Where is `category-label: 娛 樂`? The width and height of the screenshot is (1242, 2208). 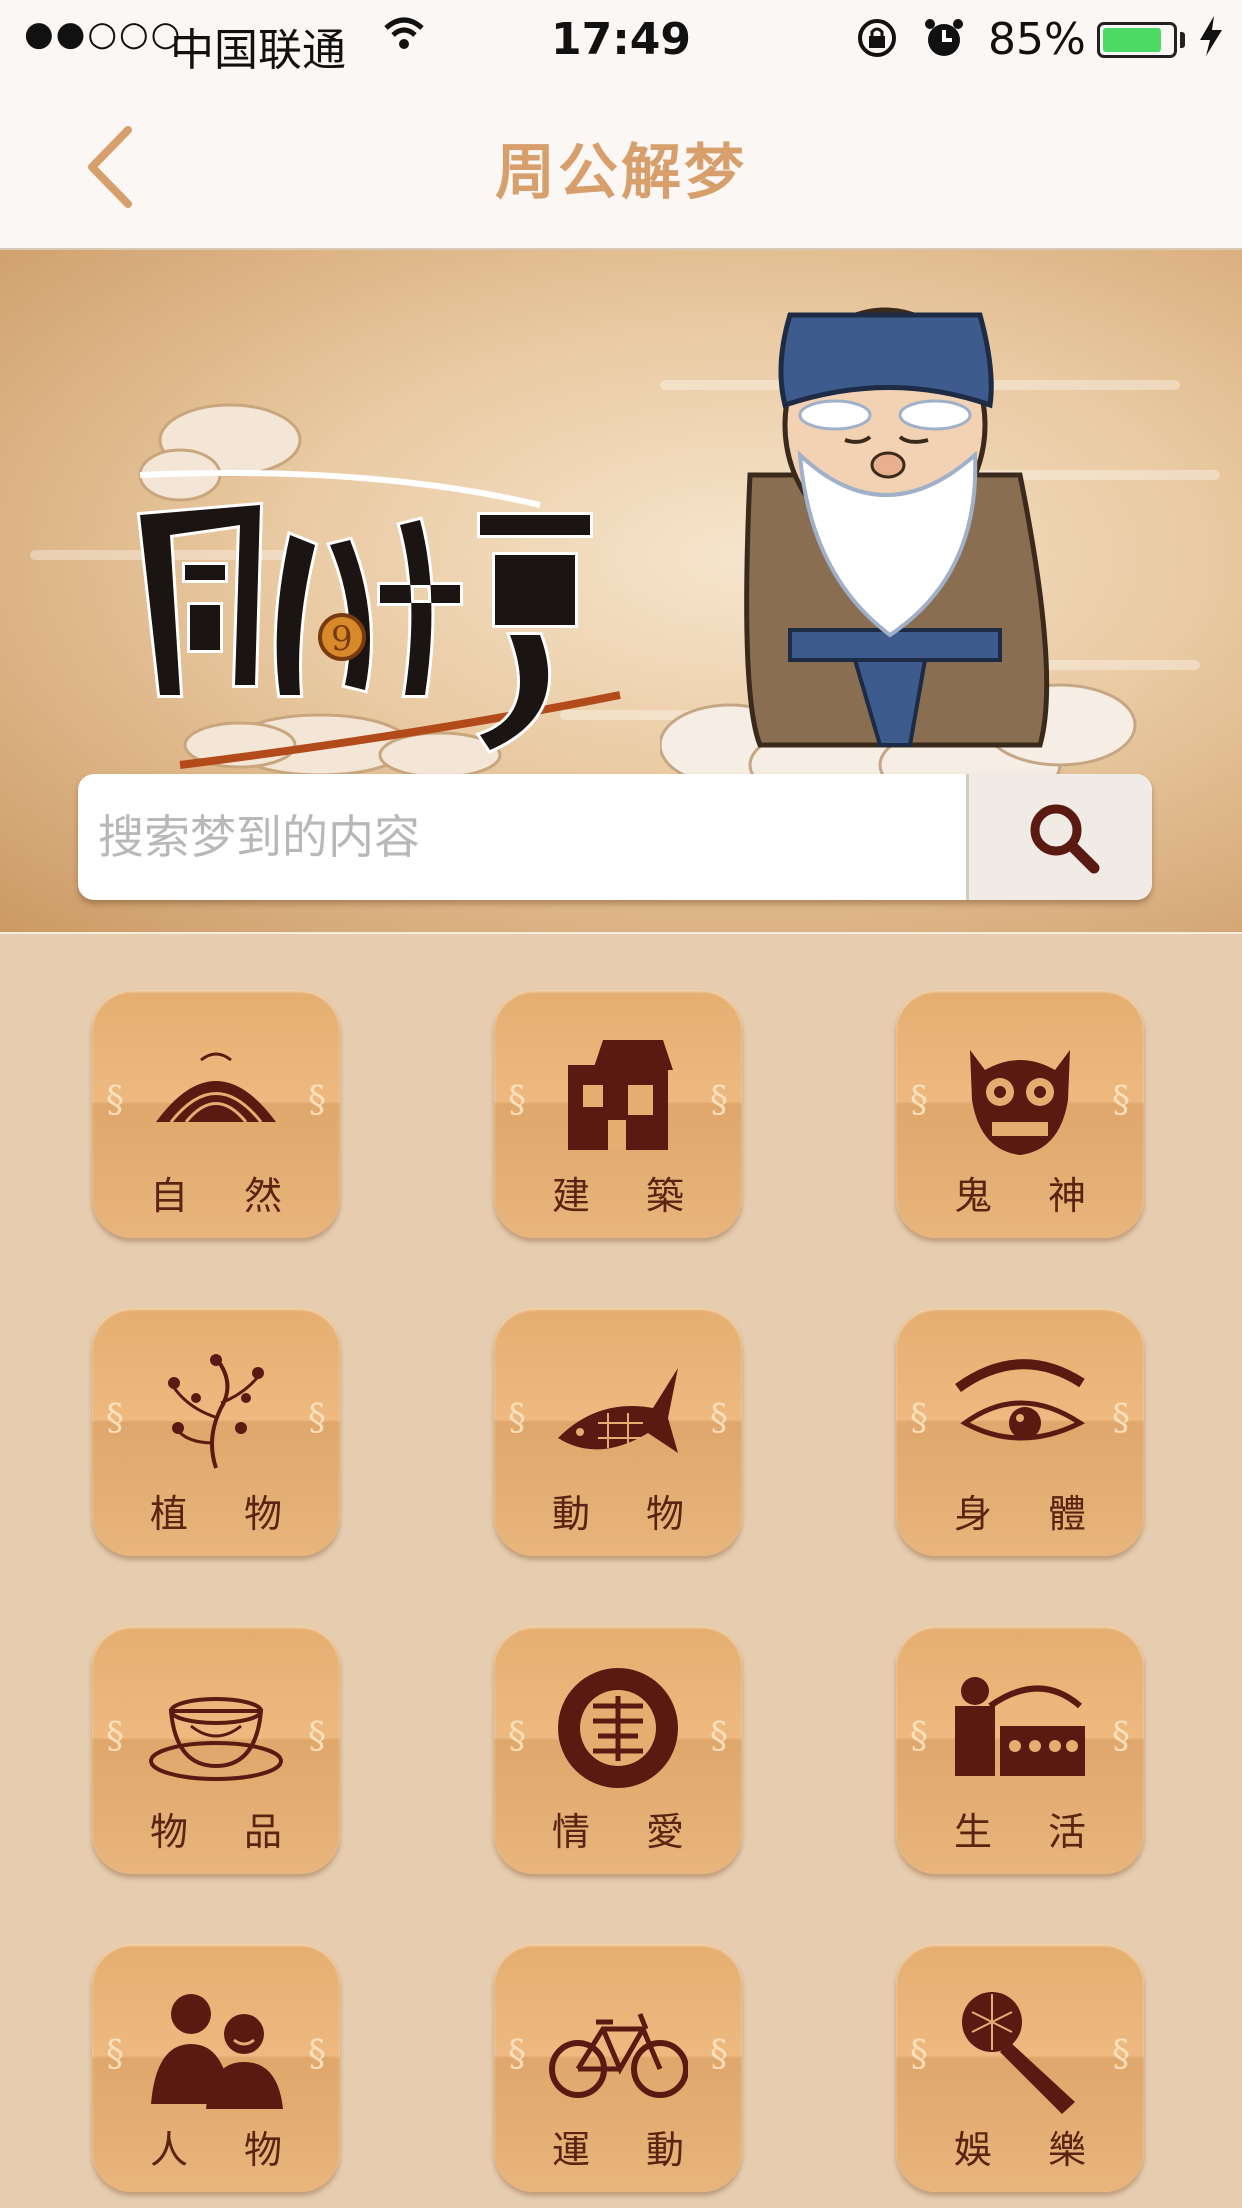 category-label: 娛 樂 is located at coordinates (1031, 2150).